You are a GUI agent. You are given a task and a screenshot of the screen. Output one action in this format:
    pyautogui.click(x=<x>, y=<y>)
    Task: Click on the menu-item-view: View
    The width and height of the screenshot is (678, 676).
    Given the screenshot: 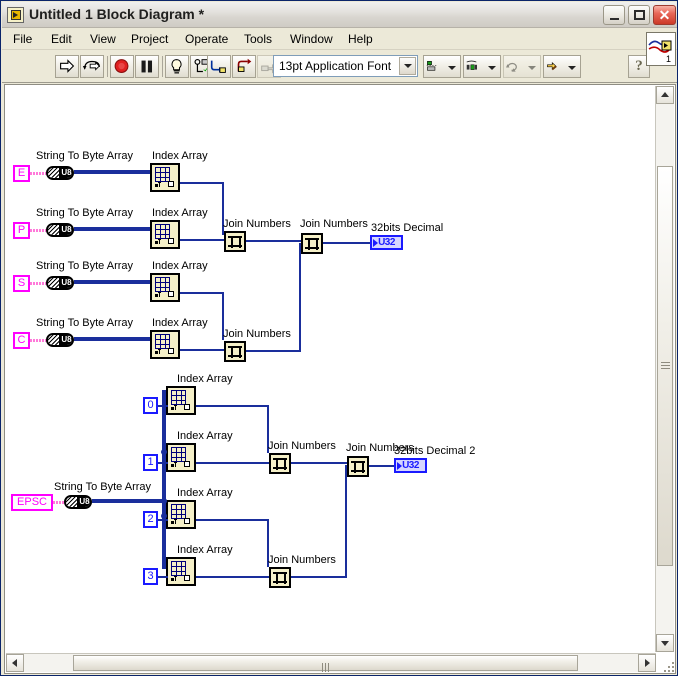 What is the action you would take?
    pyautogui.click(x=103, y=39)
    